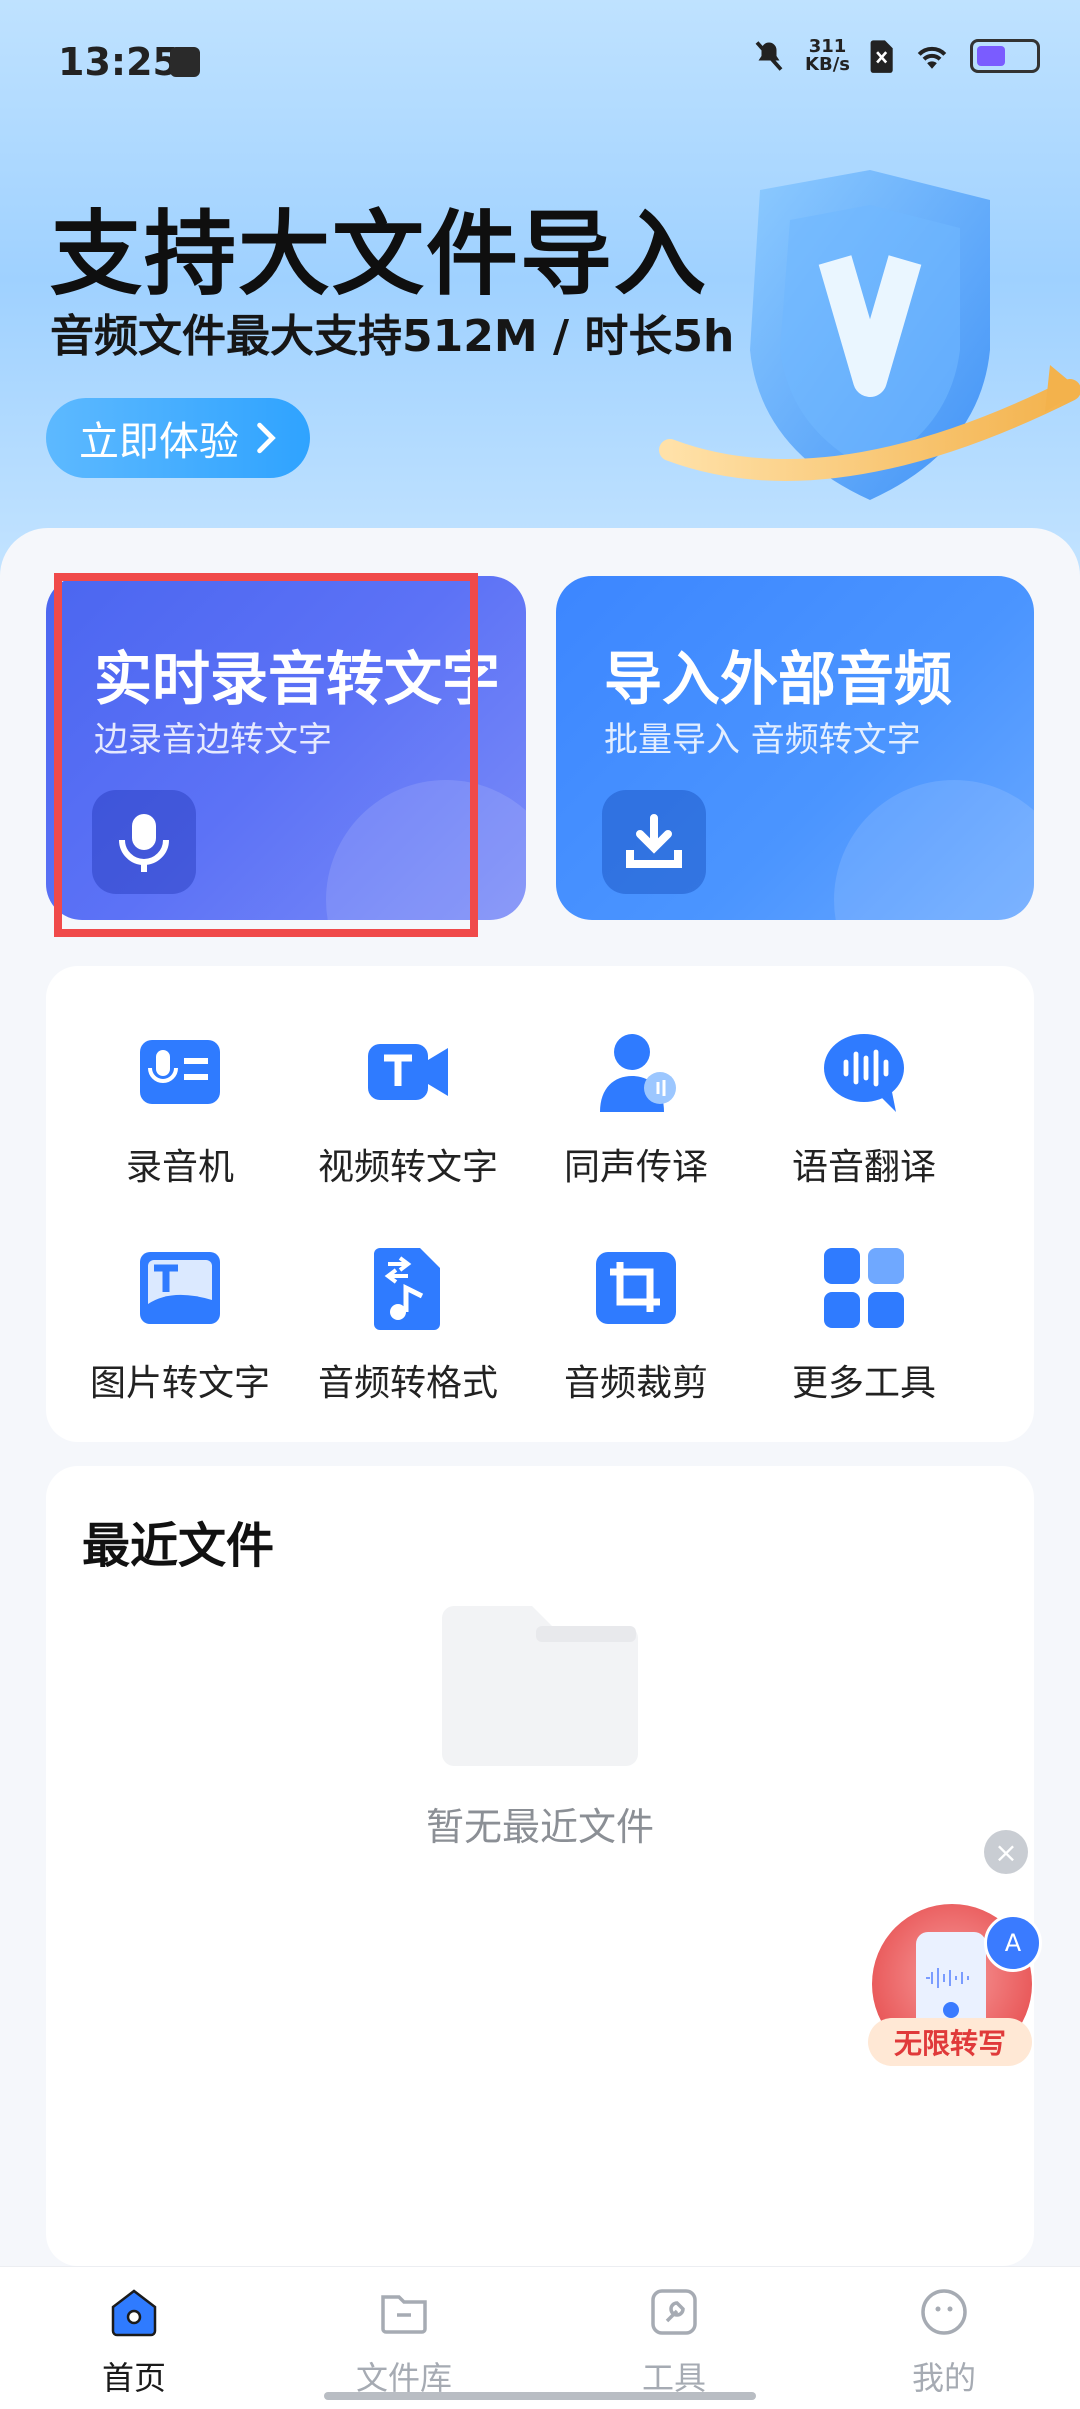 This screenshot has height=2409, width=1080. What do you see at coordinates (951, 1982) in the screenshot?
I see `phone-icon` at bounding box center [951, 1982].